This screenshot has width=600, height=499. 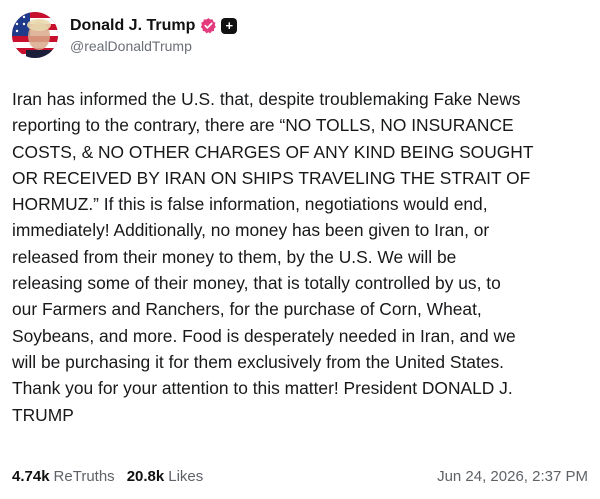 What do you see at coordinates (165, 476) in the screenshot?
I see `likes-stat: 20.8k Likes` at bounding box center [165, 476].